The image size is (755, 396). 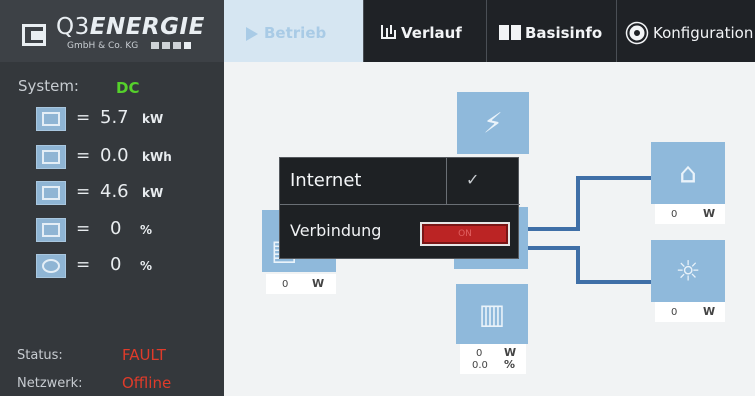 I want to click on tab-betrieb: Betrieb, so click(x=293, y=31).